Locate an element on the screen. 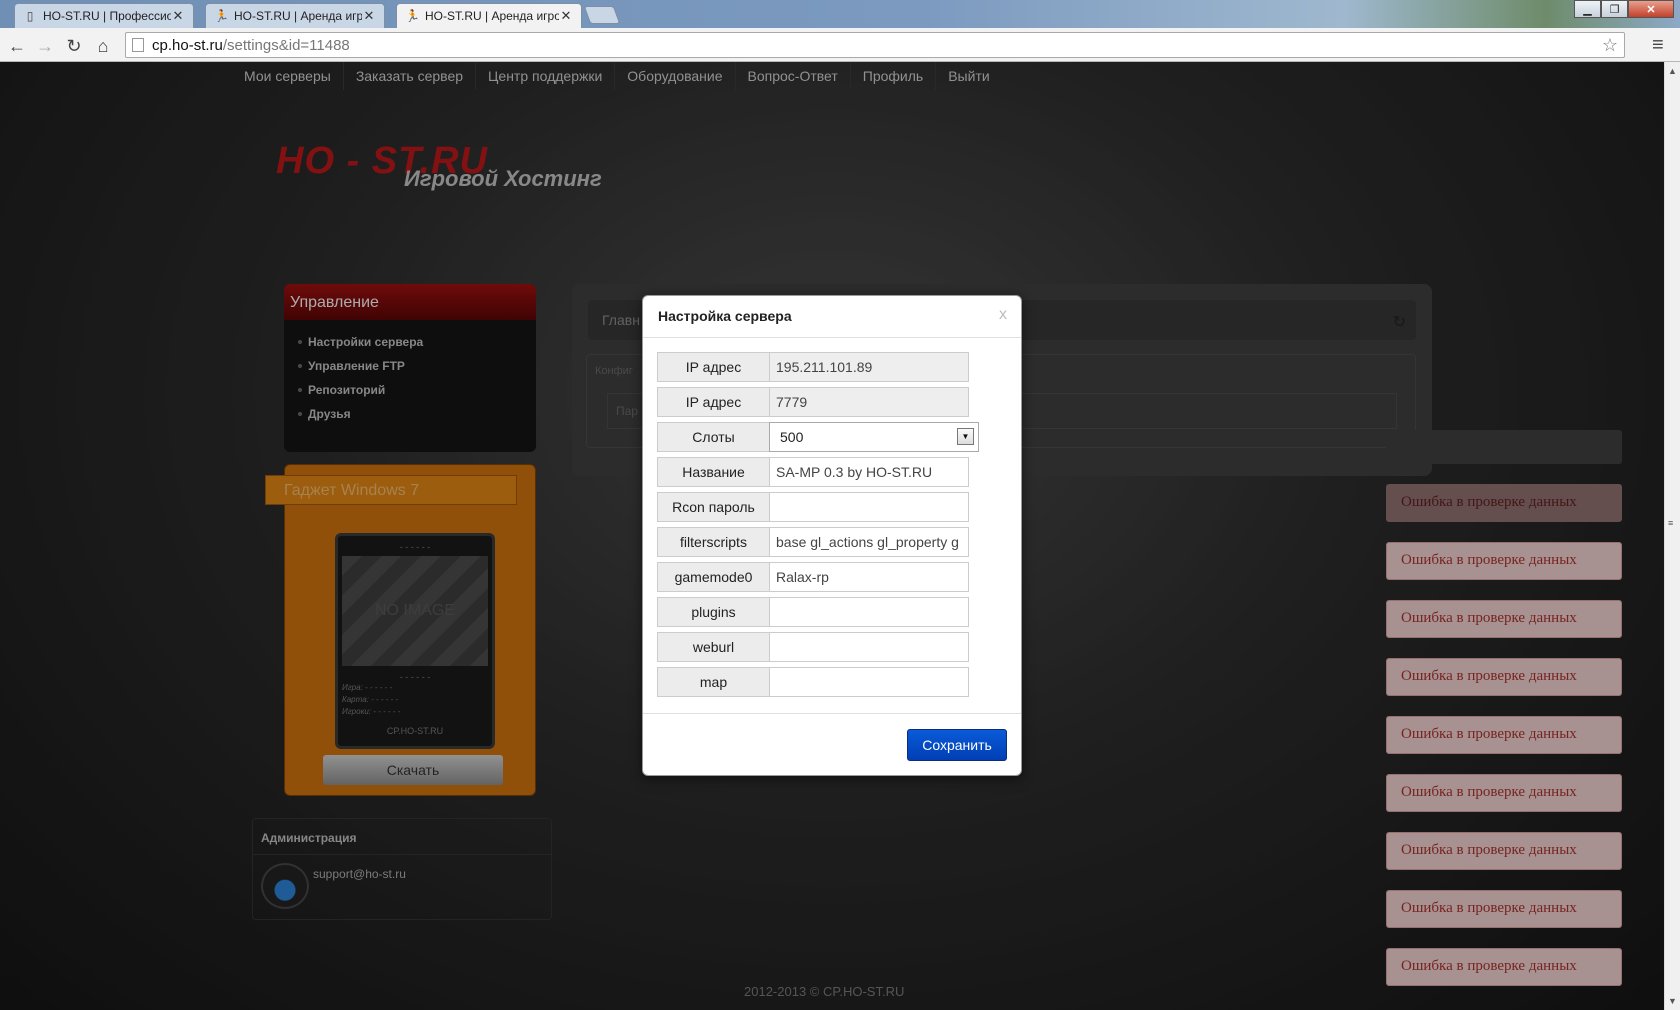 The width and height of the screenshot is (1680, 1010). field-label: Название is located at coordinates (713, 472).